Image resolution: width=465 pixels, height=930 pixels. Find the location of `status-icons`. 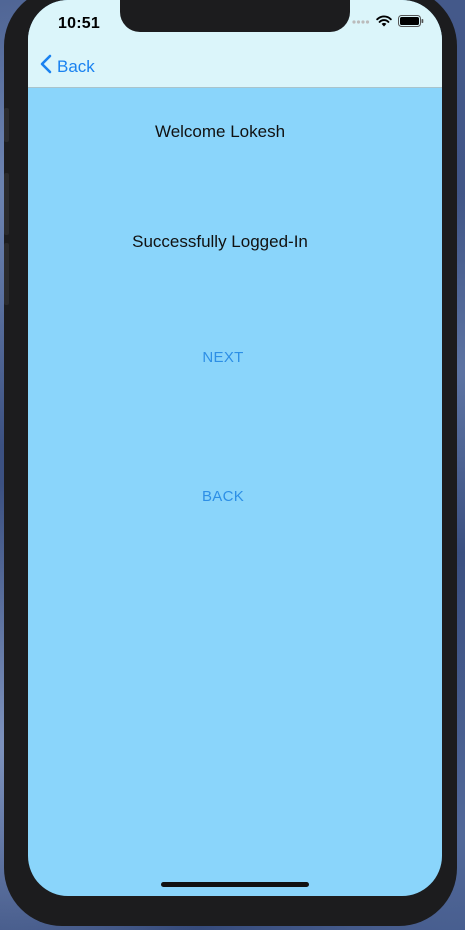

status-icons is located at coordinates (388, 23).